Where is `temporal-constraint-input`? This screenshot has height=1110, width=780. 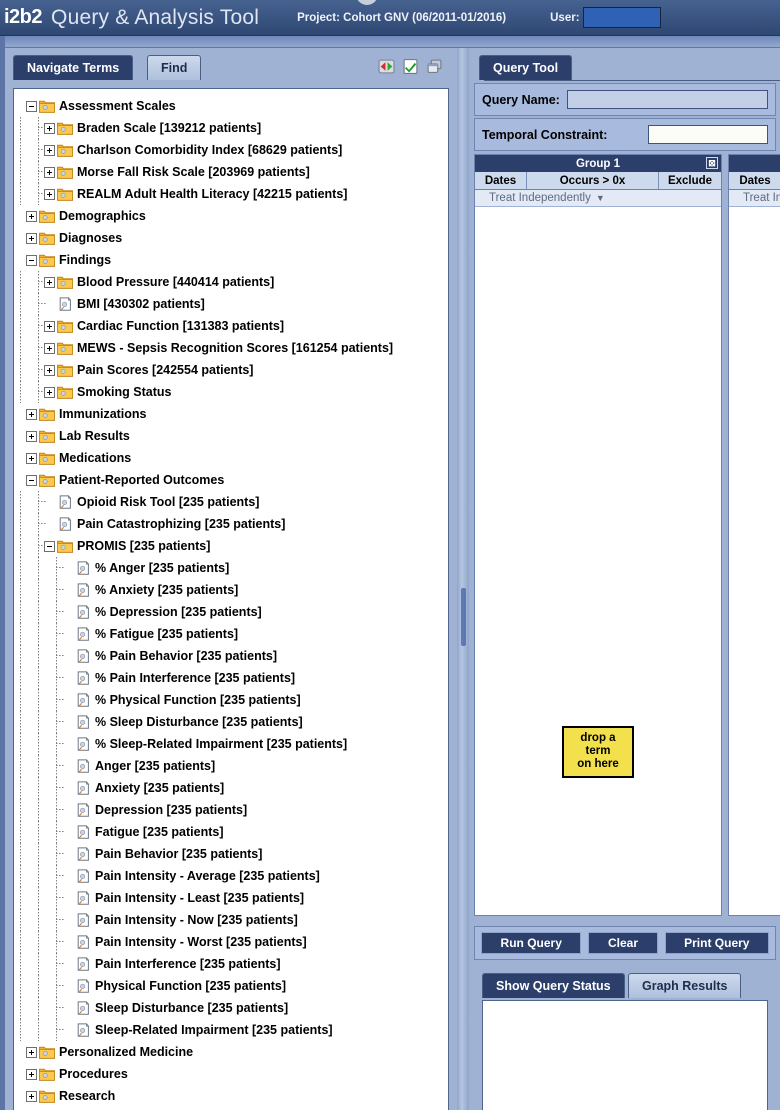
temporal-constraint-input is located at coordinates (708, 134).